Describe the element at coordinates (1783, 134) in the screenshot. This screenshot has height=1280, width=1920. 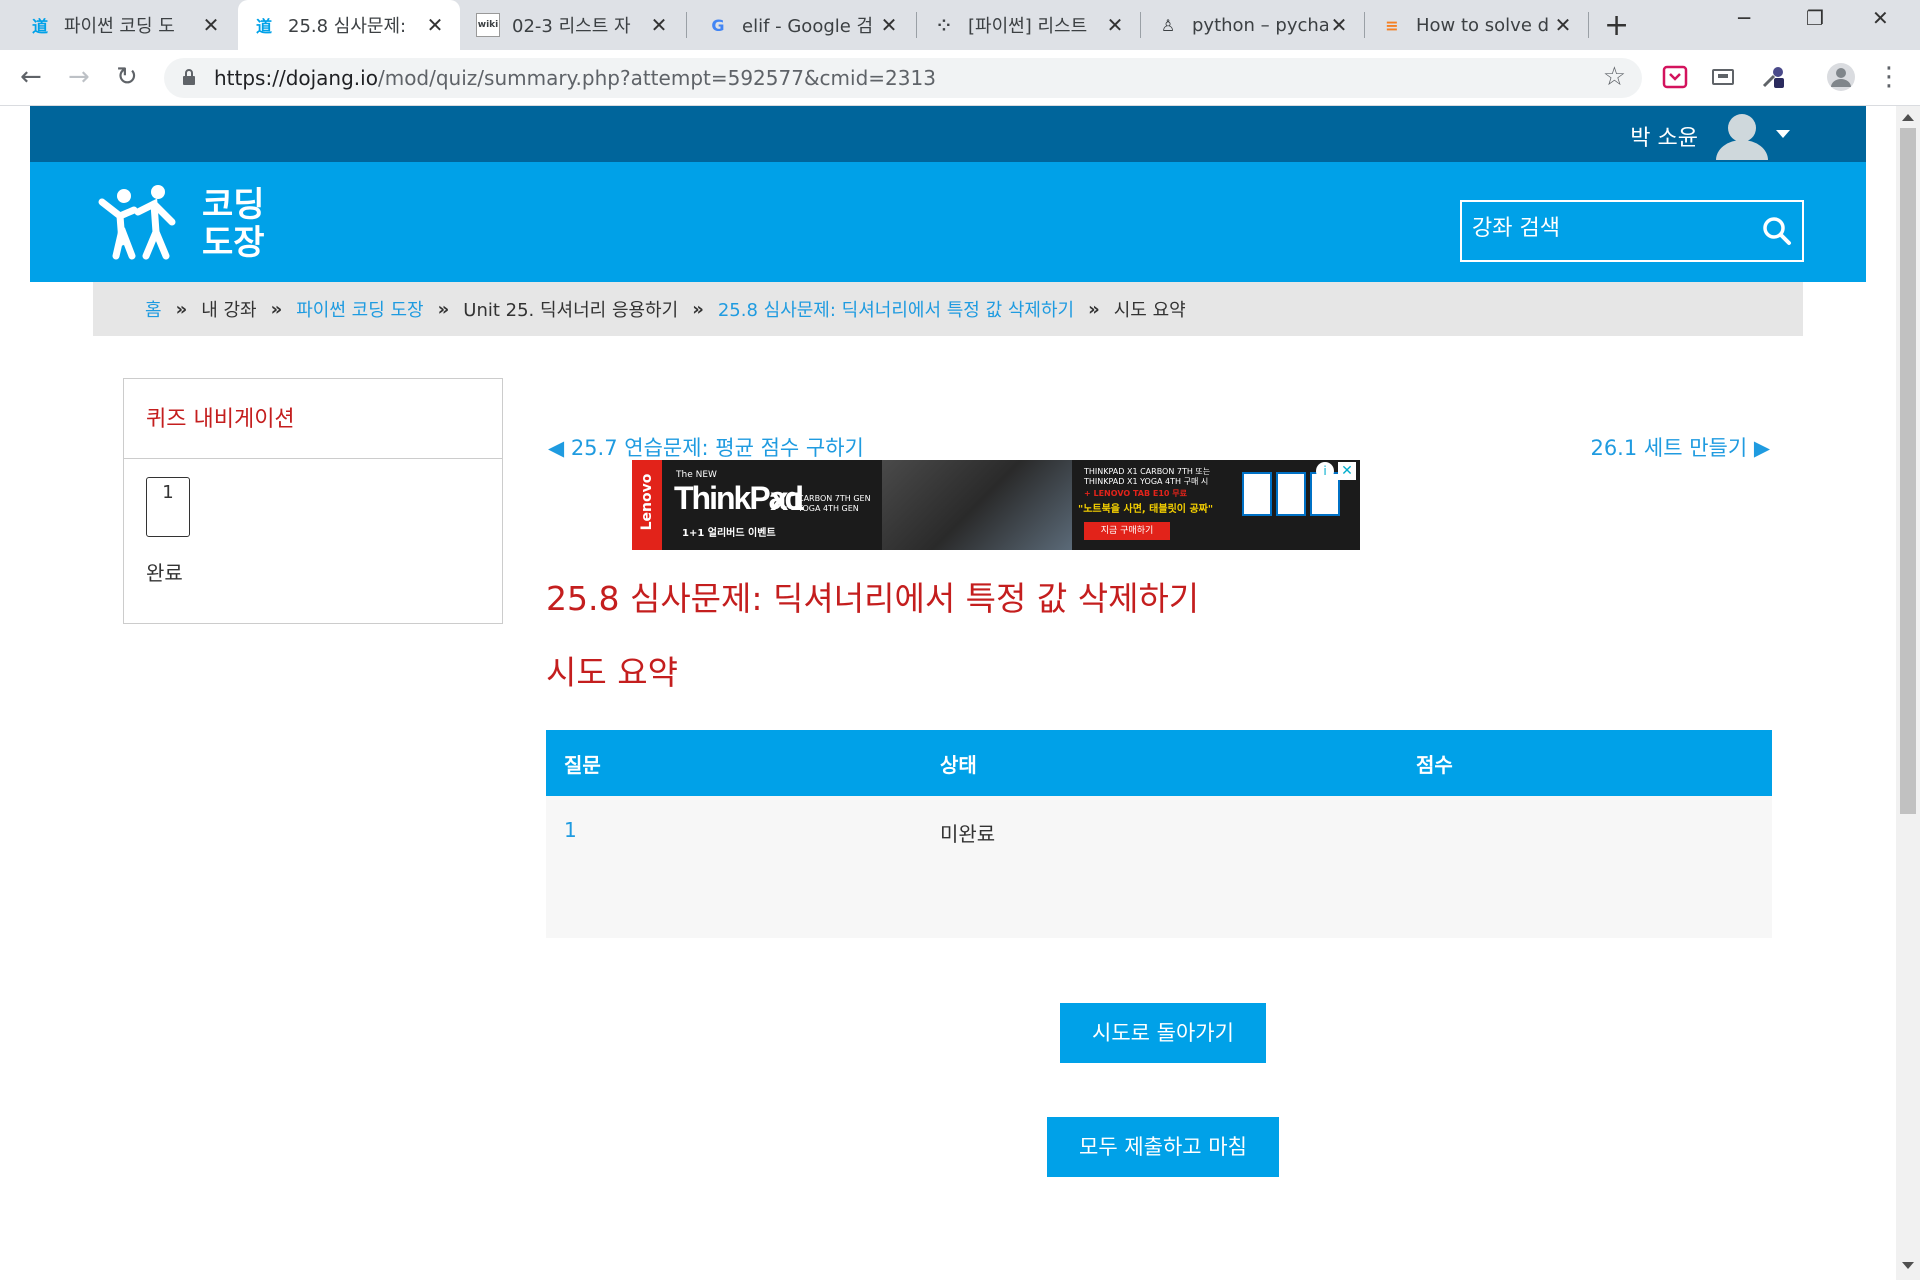
I see `user-menu-caret-icon` at that location.